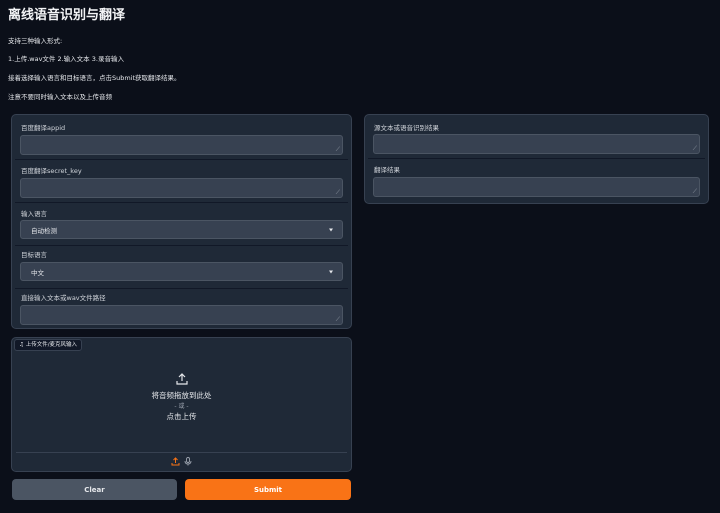  What do you see at coordinates (21, 345) in the screenshot?
I see `music-note-icon: ♫` at bounding box center [21, 345].